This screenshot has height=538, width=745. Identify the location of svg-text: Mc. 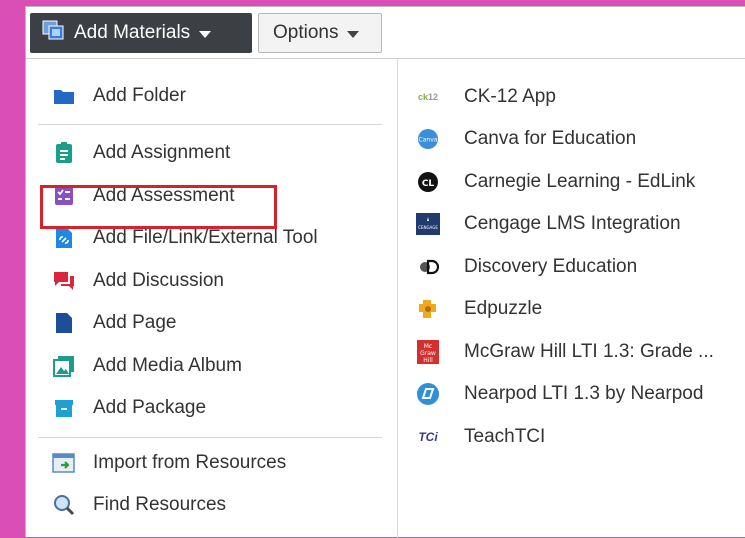
(428, 346).